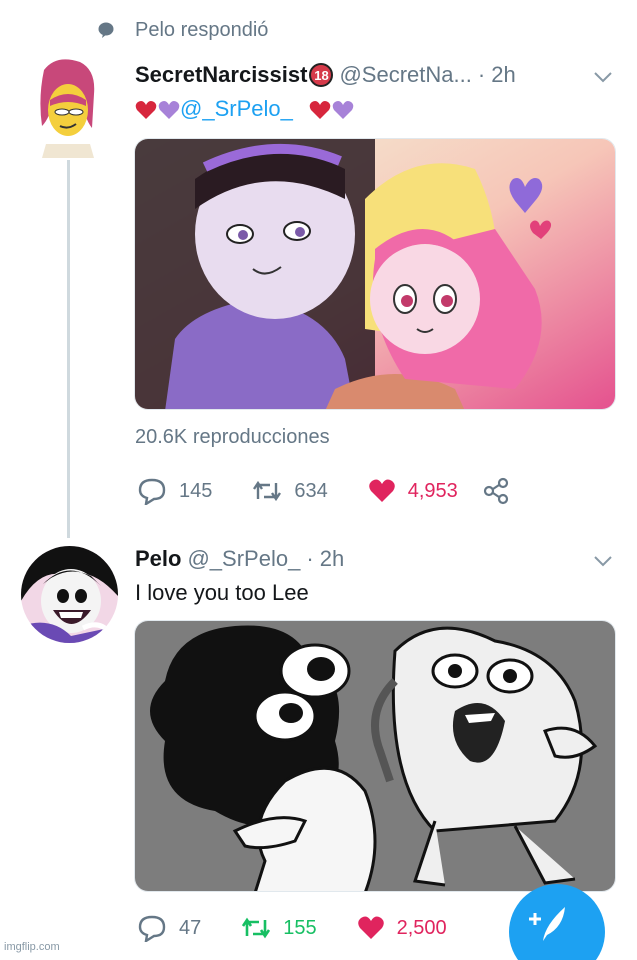  I want to click on retweet-count: 155, so click(300, 927).